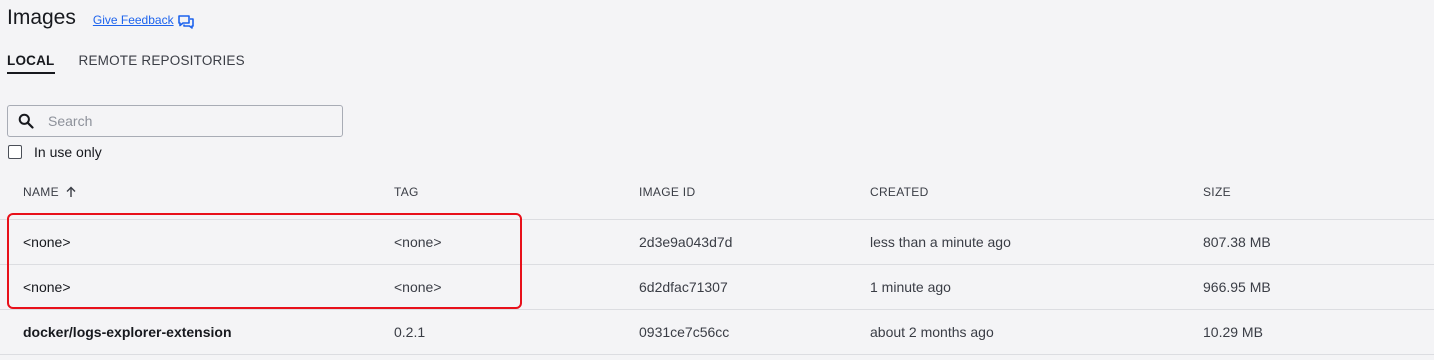 This screenshot has height=360, width=1434. Describe the element at coordinates (162, 63) in the screenshot. I see `tab-remote-repositories: REMOTE REPOSITORIES` at that location.